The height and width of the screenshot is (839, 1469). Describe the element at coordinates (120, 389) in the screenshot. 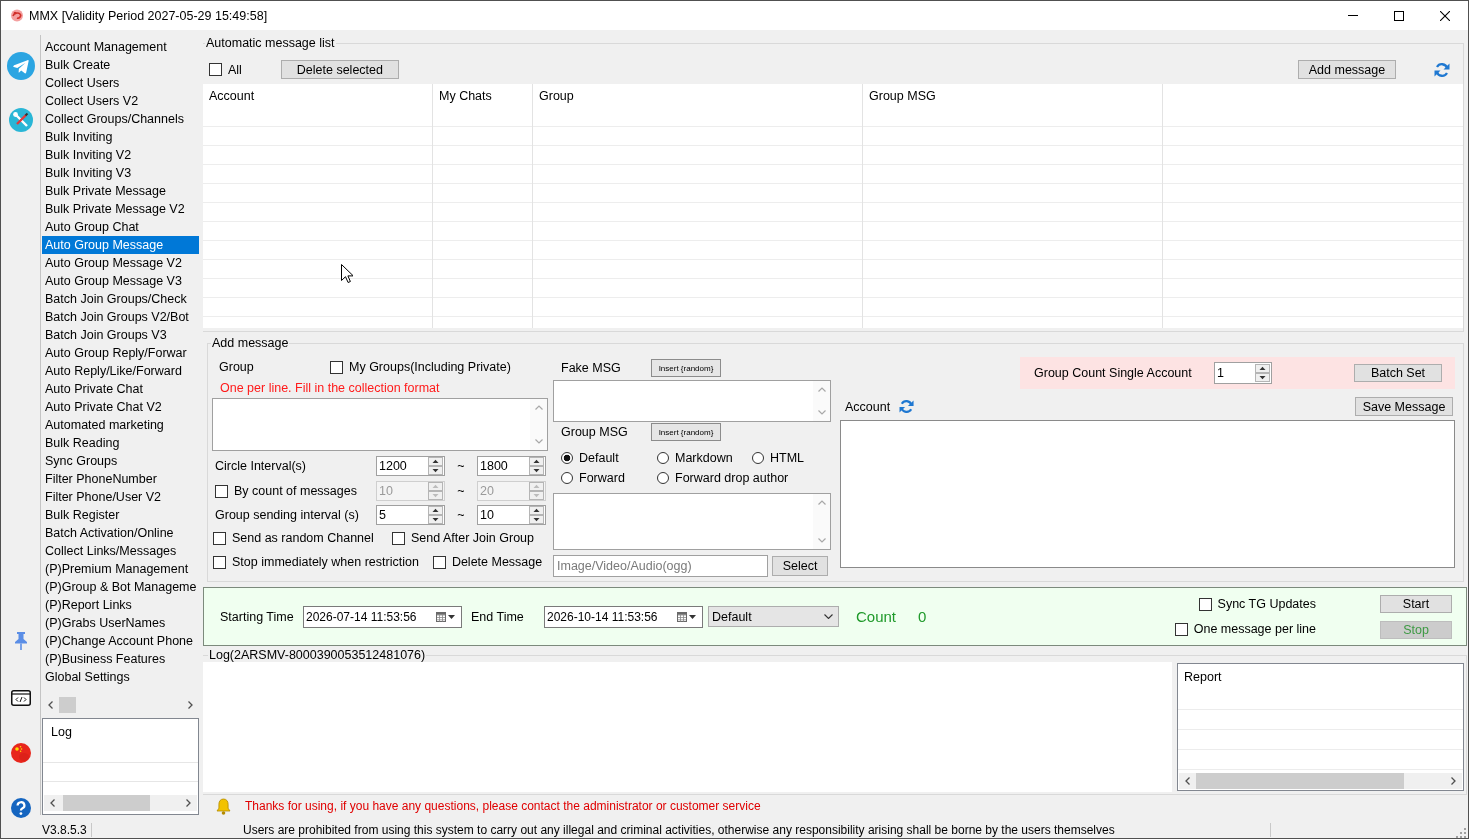

I see `sidebar-item: Auto Private Chat` at that location.